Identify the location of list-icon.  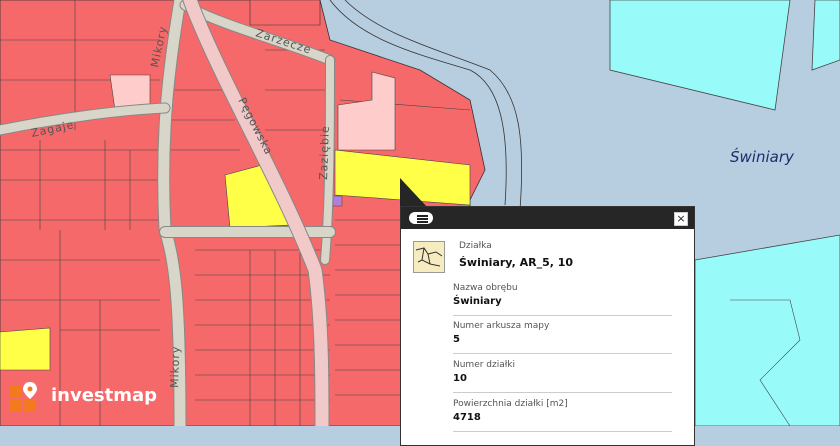
(421, 218).